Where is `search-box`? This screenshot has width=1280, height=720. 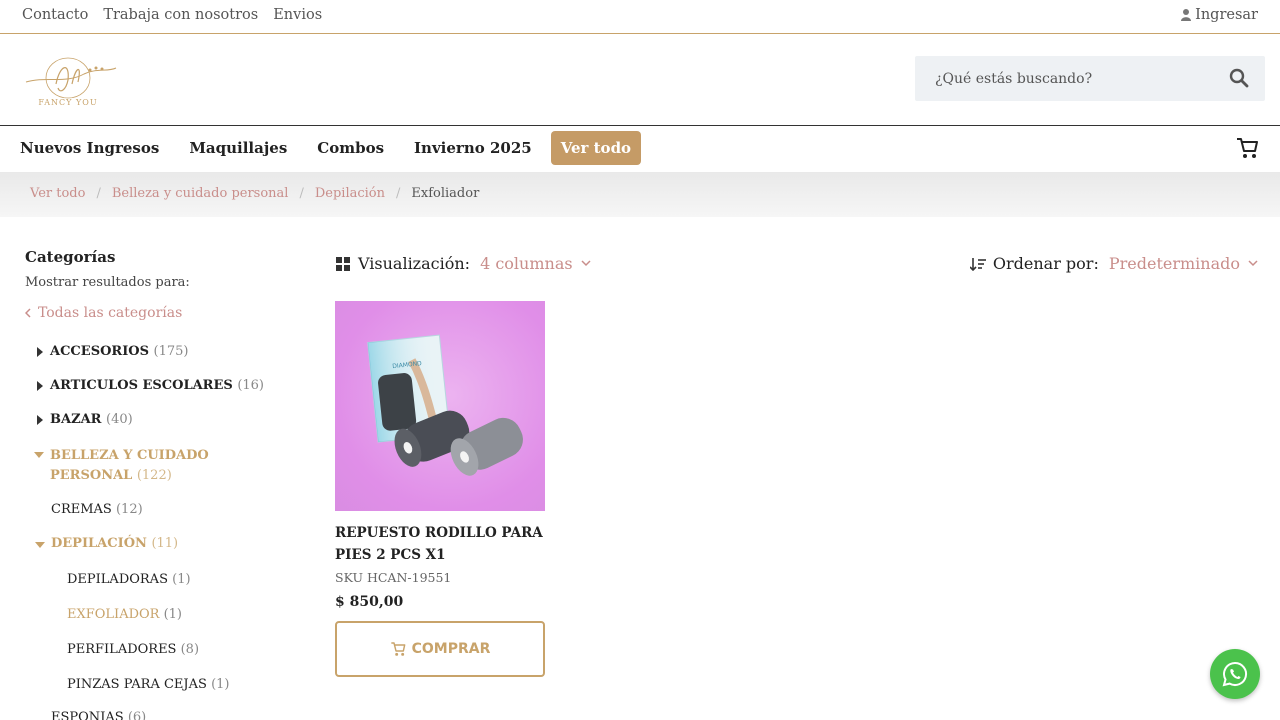 search-box is located at coordinates (1090, 78).